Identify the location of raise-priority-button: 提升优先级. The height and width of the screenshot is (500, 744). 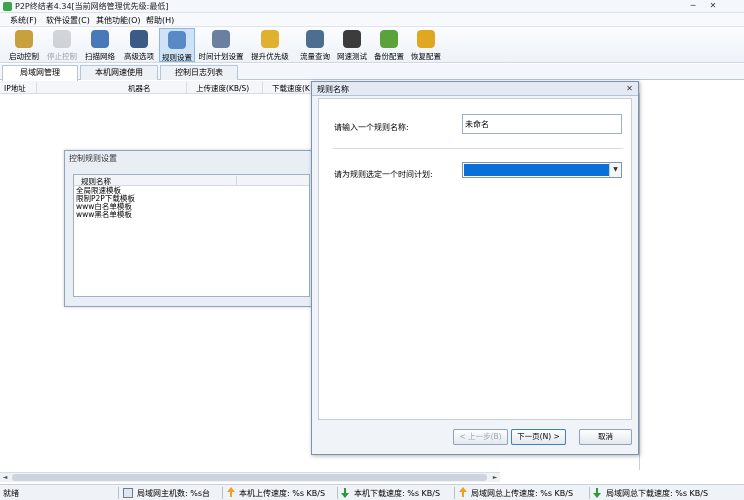
(270, 45).